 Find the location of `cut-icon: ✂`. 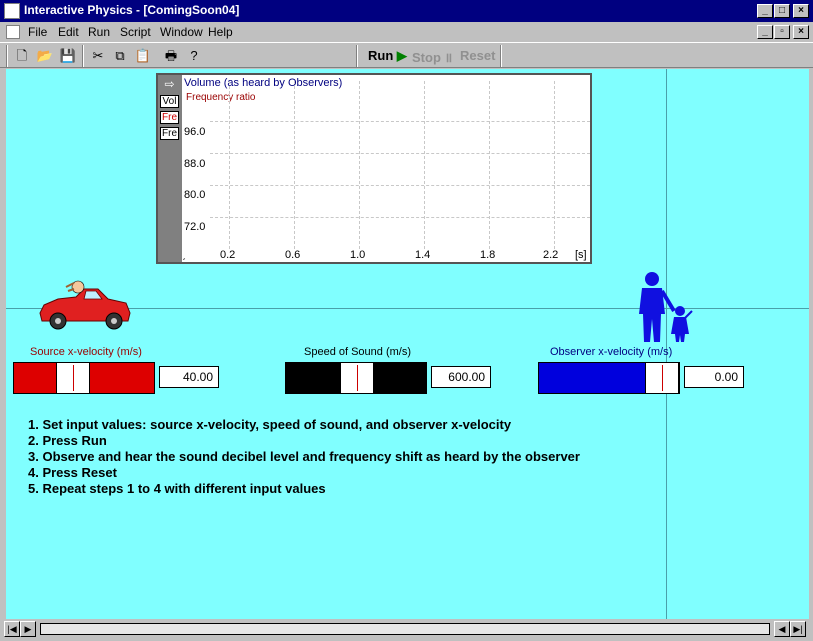

cut-icon: ✂ is located at coordinates (98, 56).